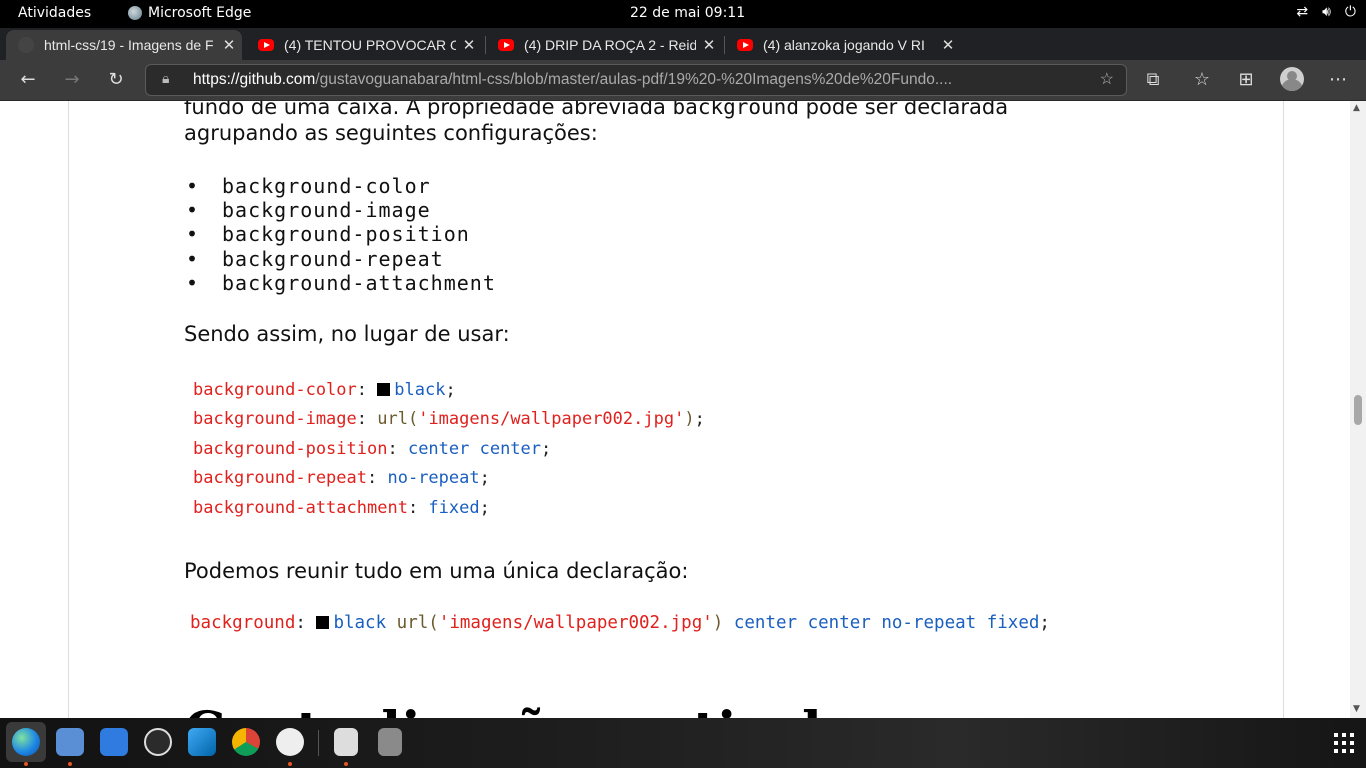 This screenshot has height=768, width=1366. What do you see at coordinates (503, 709) in the screenshot?
I see `section-heading: Centralização vertical` at bounding box center [503, 709].